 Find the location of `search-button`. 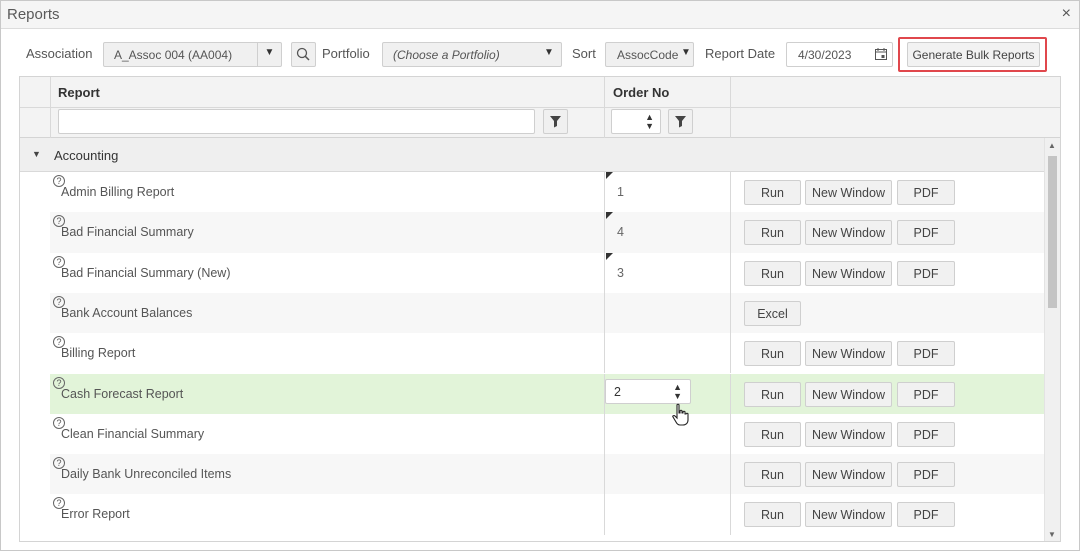

search-button is located at coordinates (303, 54).